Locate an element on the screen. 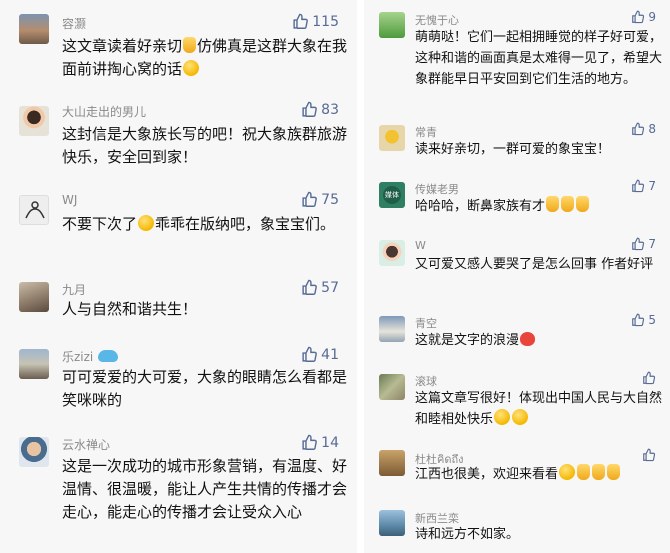 Image resolution: width=670 pixels, height=553 pixels. comment-text: 这就是文字的浪漫 is located at coordinates (541, 340).